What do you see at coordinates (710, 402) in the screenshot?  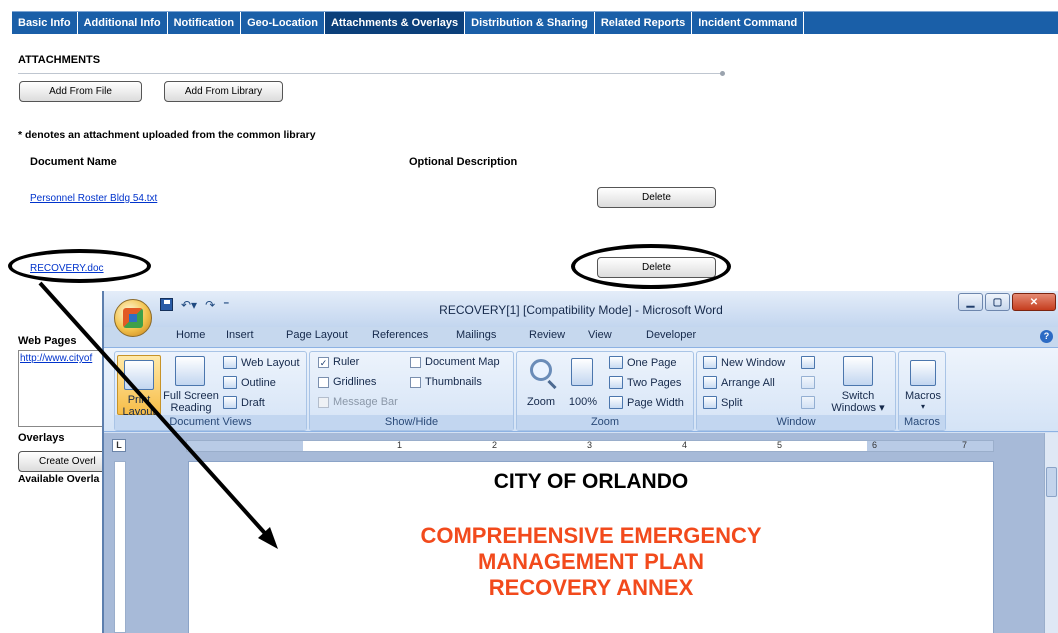 I see `split-icon` at bounding box center [710, 402].